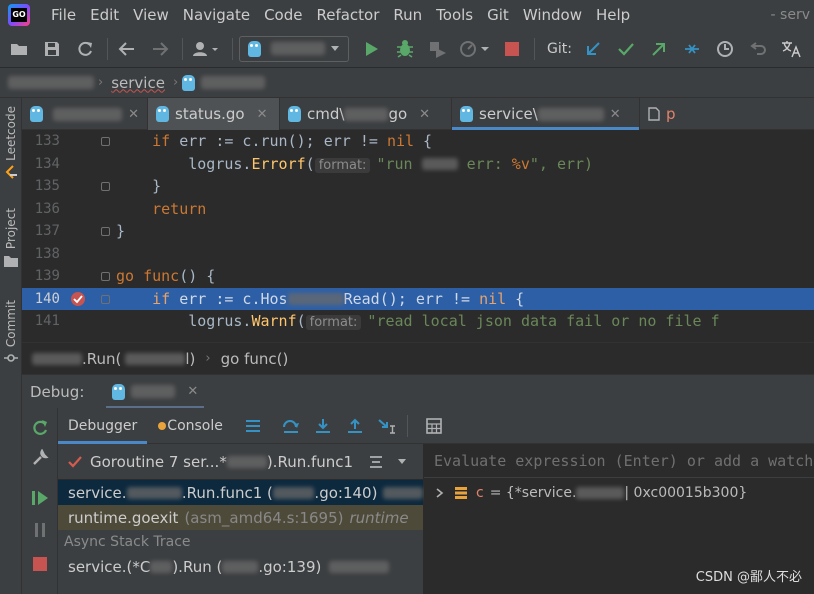 The image size is (814, 594). What do you see at coordinates (454, 15) in the screenshot?
I see `menu-tools: Tools` at bounding box center [454, 15].